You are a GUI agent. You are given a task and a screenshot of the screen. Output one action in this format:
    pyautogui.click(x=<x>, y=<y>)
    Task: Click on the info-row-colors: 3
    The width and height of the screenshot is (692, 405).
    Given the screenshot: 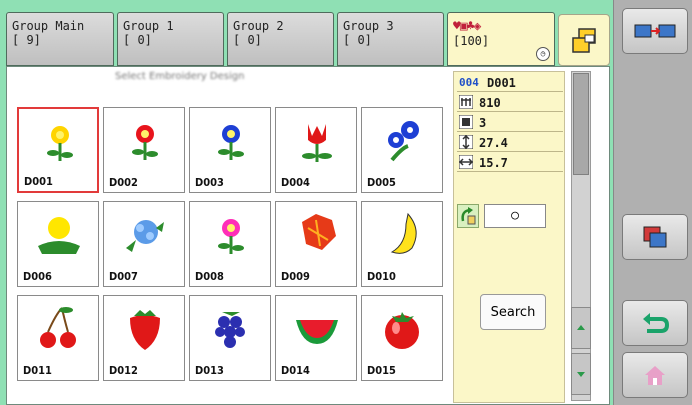 What is the action you would take?
    pyautogui.click(x=510, y=123)
    